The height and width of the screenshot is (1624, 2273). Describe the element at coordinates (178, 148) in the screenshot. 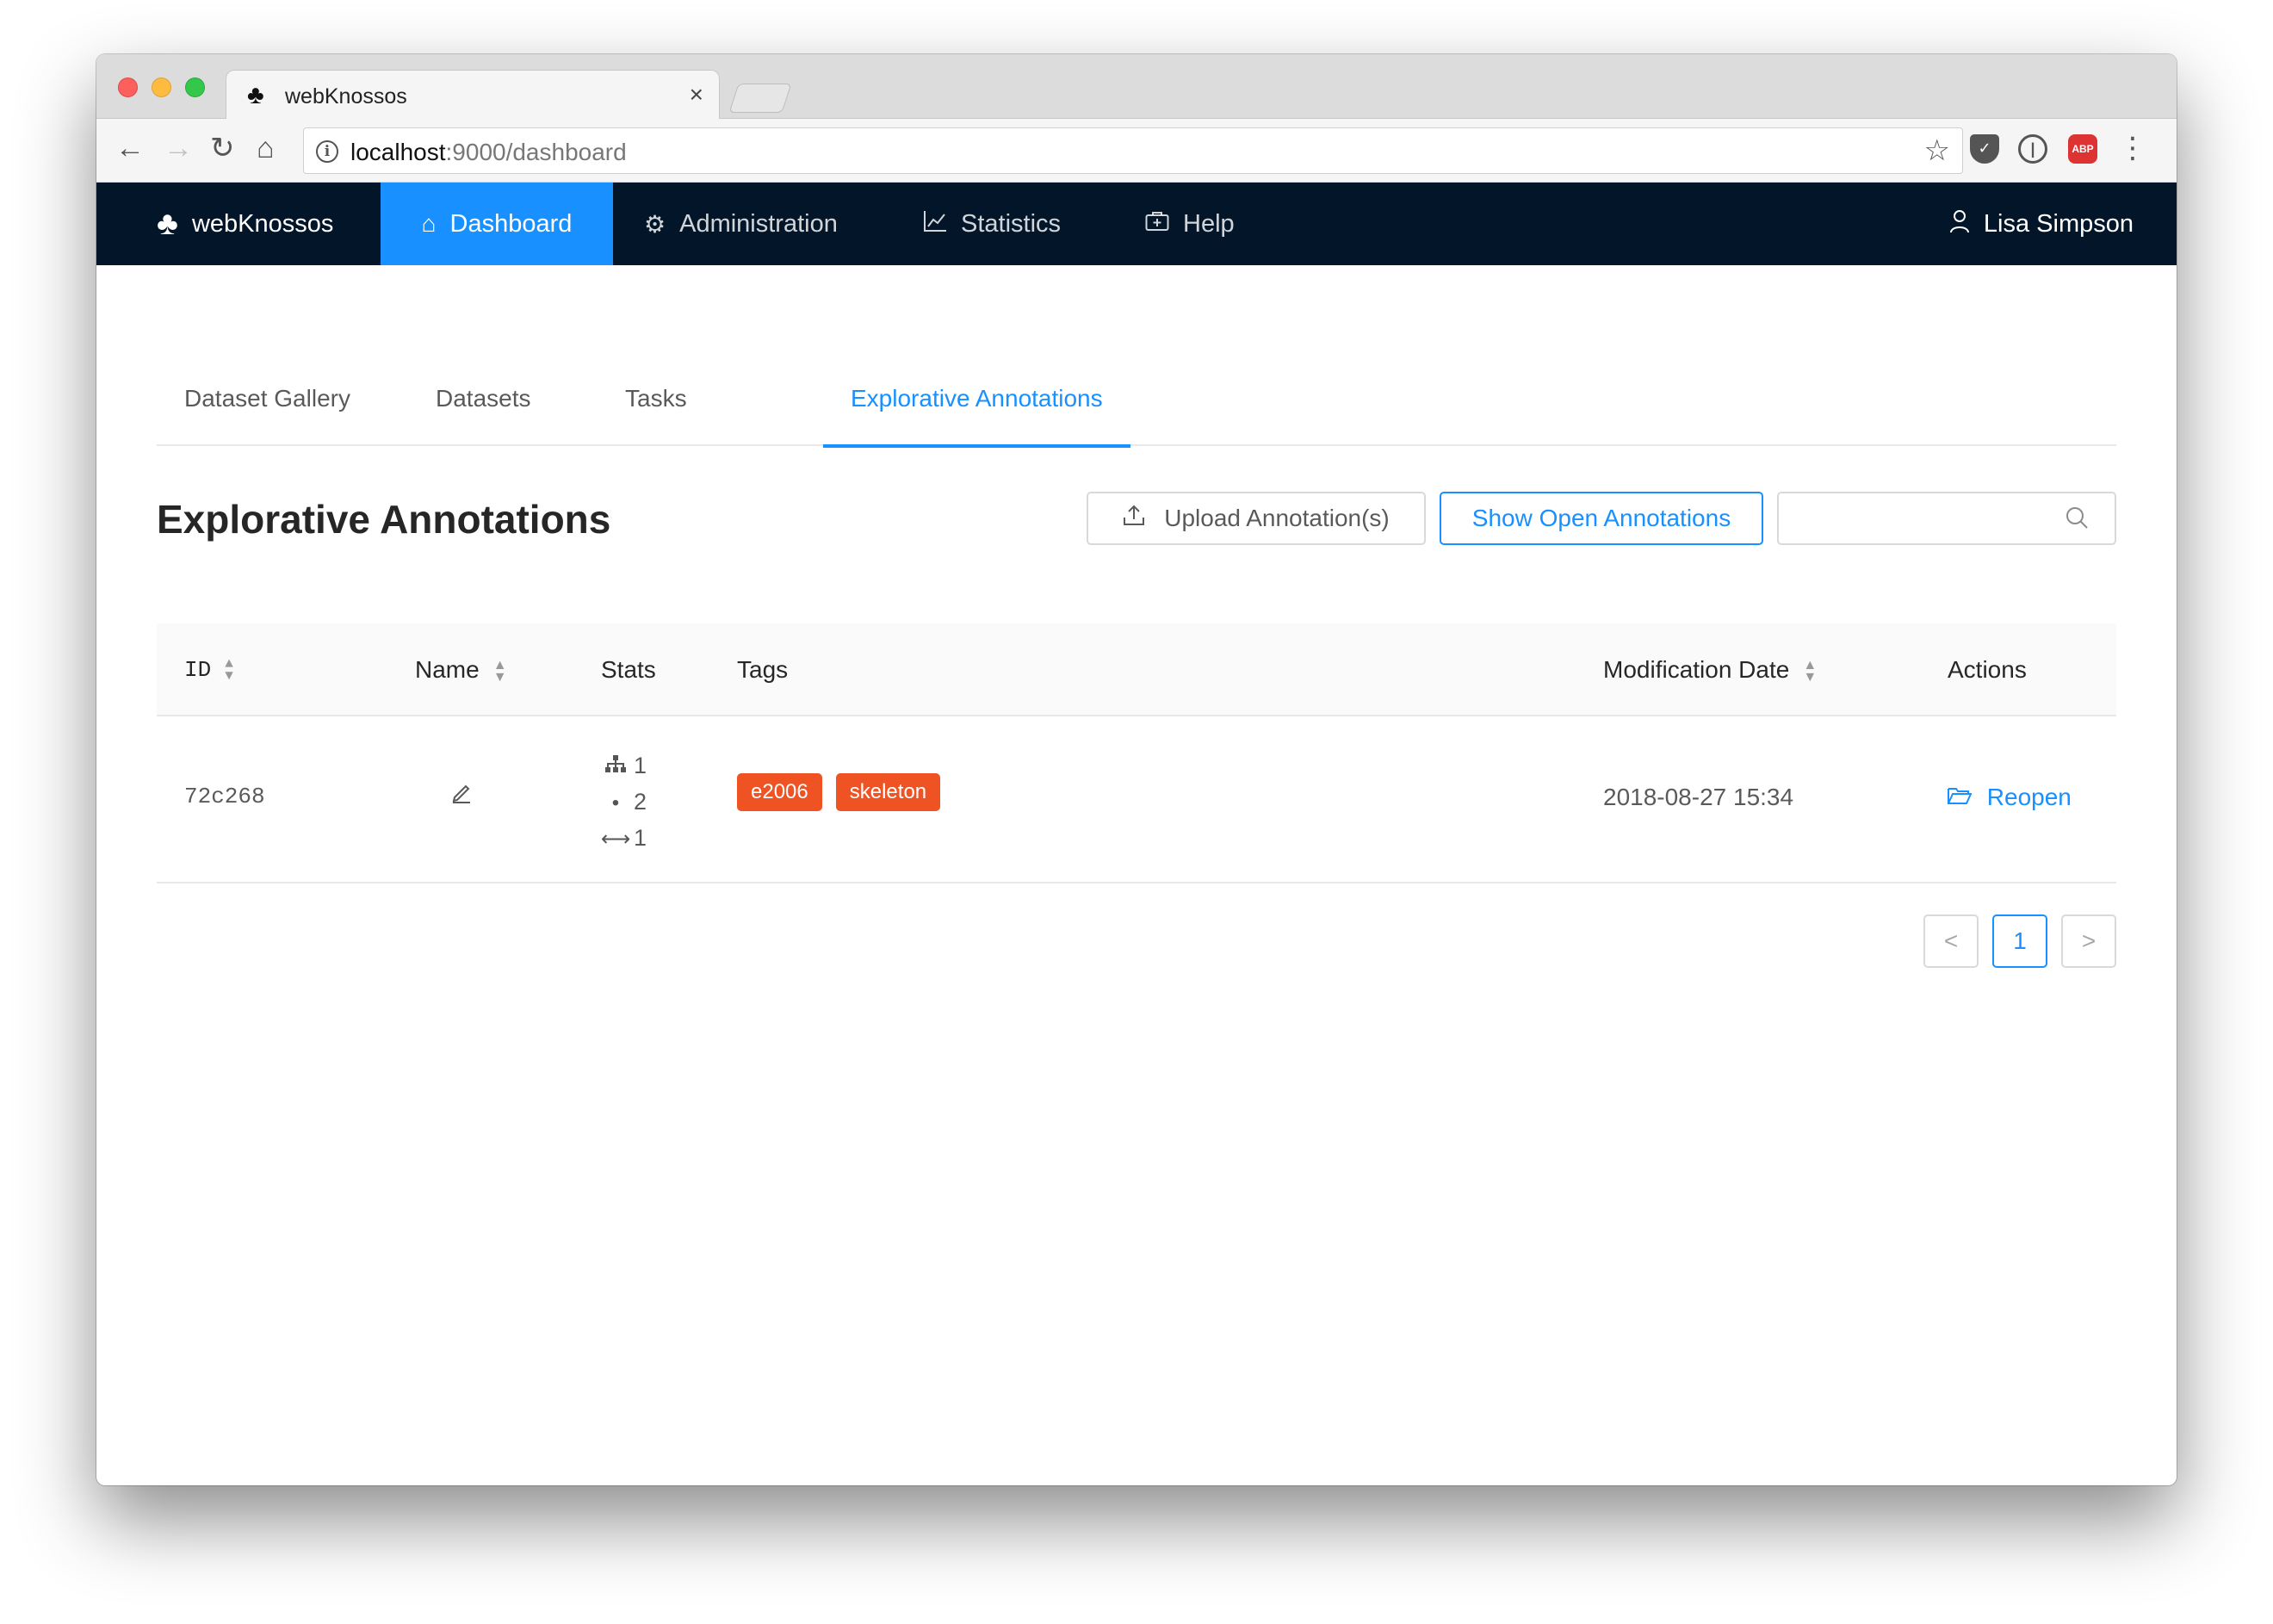

I see `forward-icon: →` at that location.